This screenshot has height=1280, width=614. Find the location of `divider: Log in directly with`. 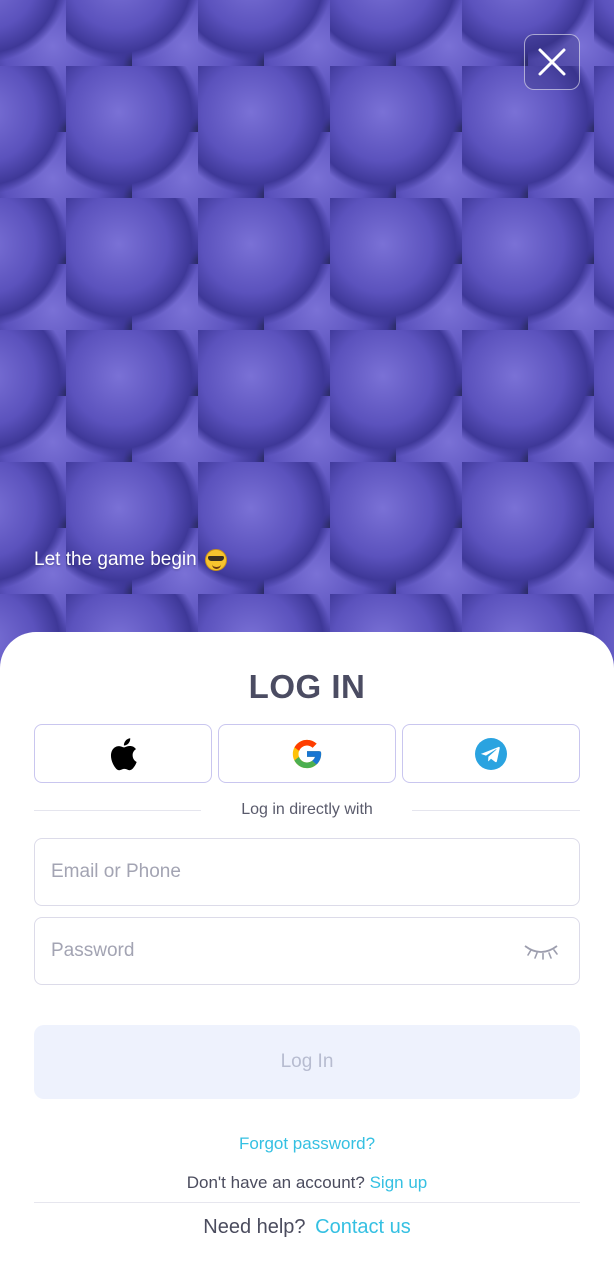

divider: Log in directly with is located at coordinates (307, 811).